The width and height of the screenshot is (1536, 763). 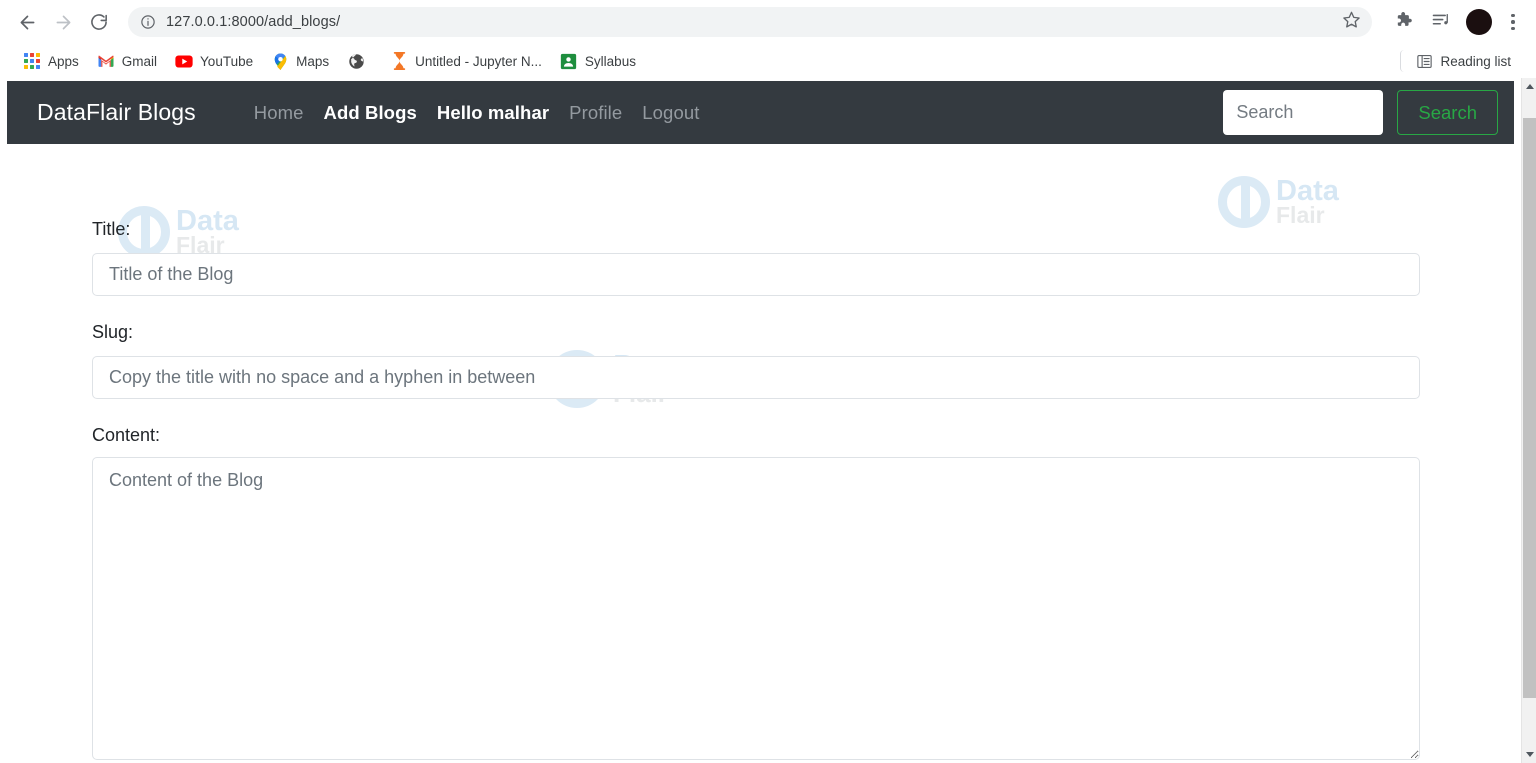 I want to click on forward-button, so click(x=63, y=22).